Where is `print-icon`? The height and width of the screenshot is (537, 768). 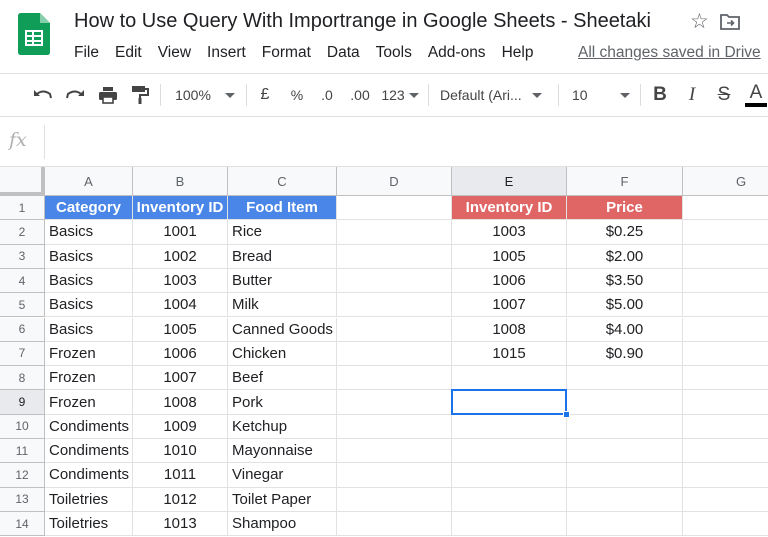
print-icon is located at coordinates (108, 95).